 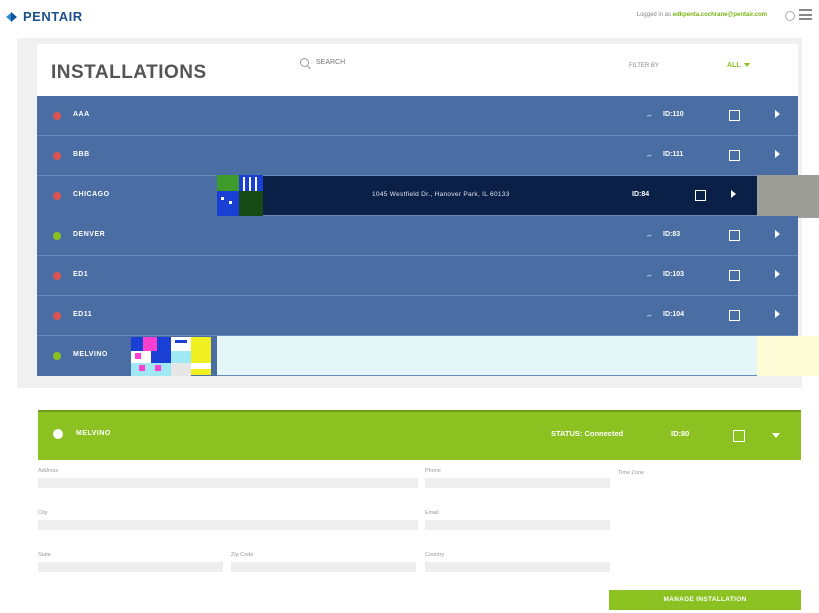 I want to click on installation-name: DENVER, so click(x=89, y=234).